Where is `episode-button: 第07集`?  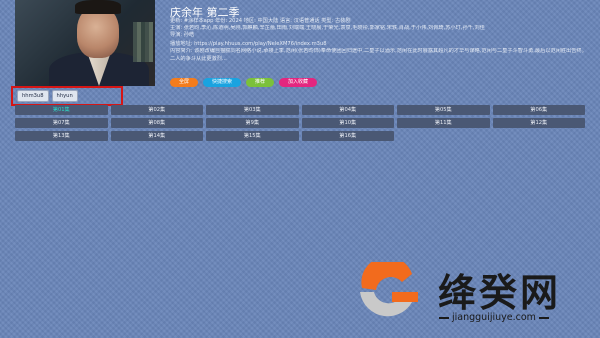 episode-button: 第07集 is located at coordinates (61, 123).